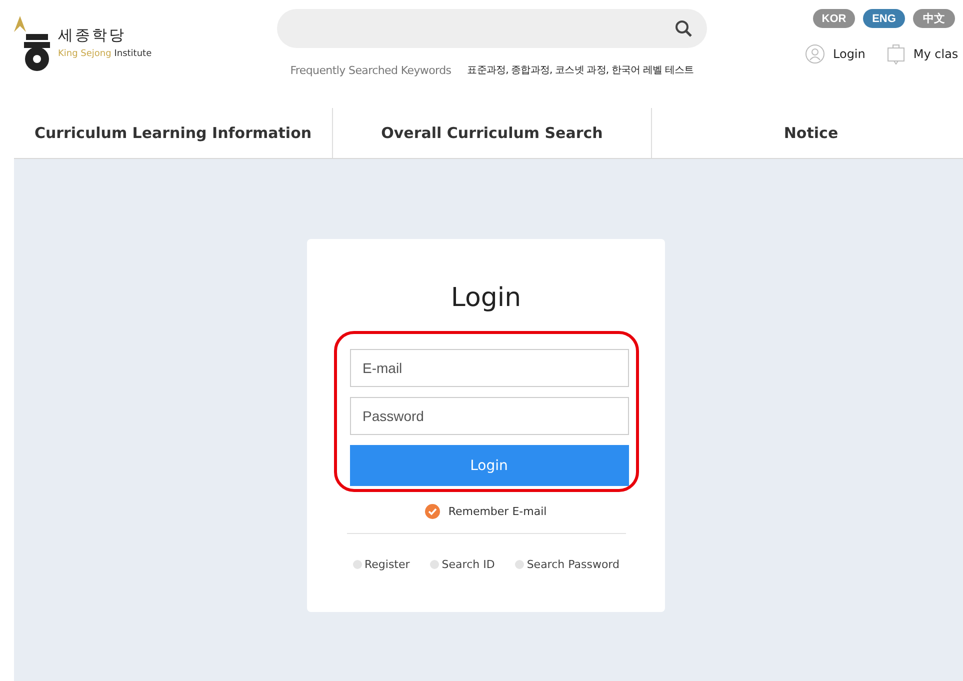  I want to click on remember-checkbox, so click(432, 511).